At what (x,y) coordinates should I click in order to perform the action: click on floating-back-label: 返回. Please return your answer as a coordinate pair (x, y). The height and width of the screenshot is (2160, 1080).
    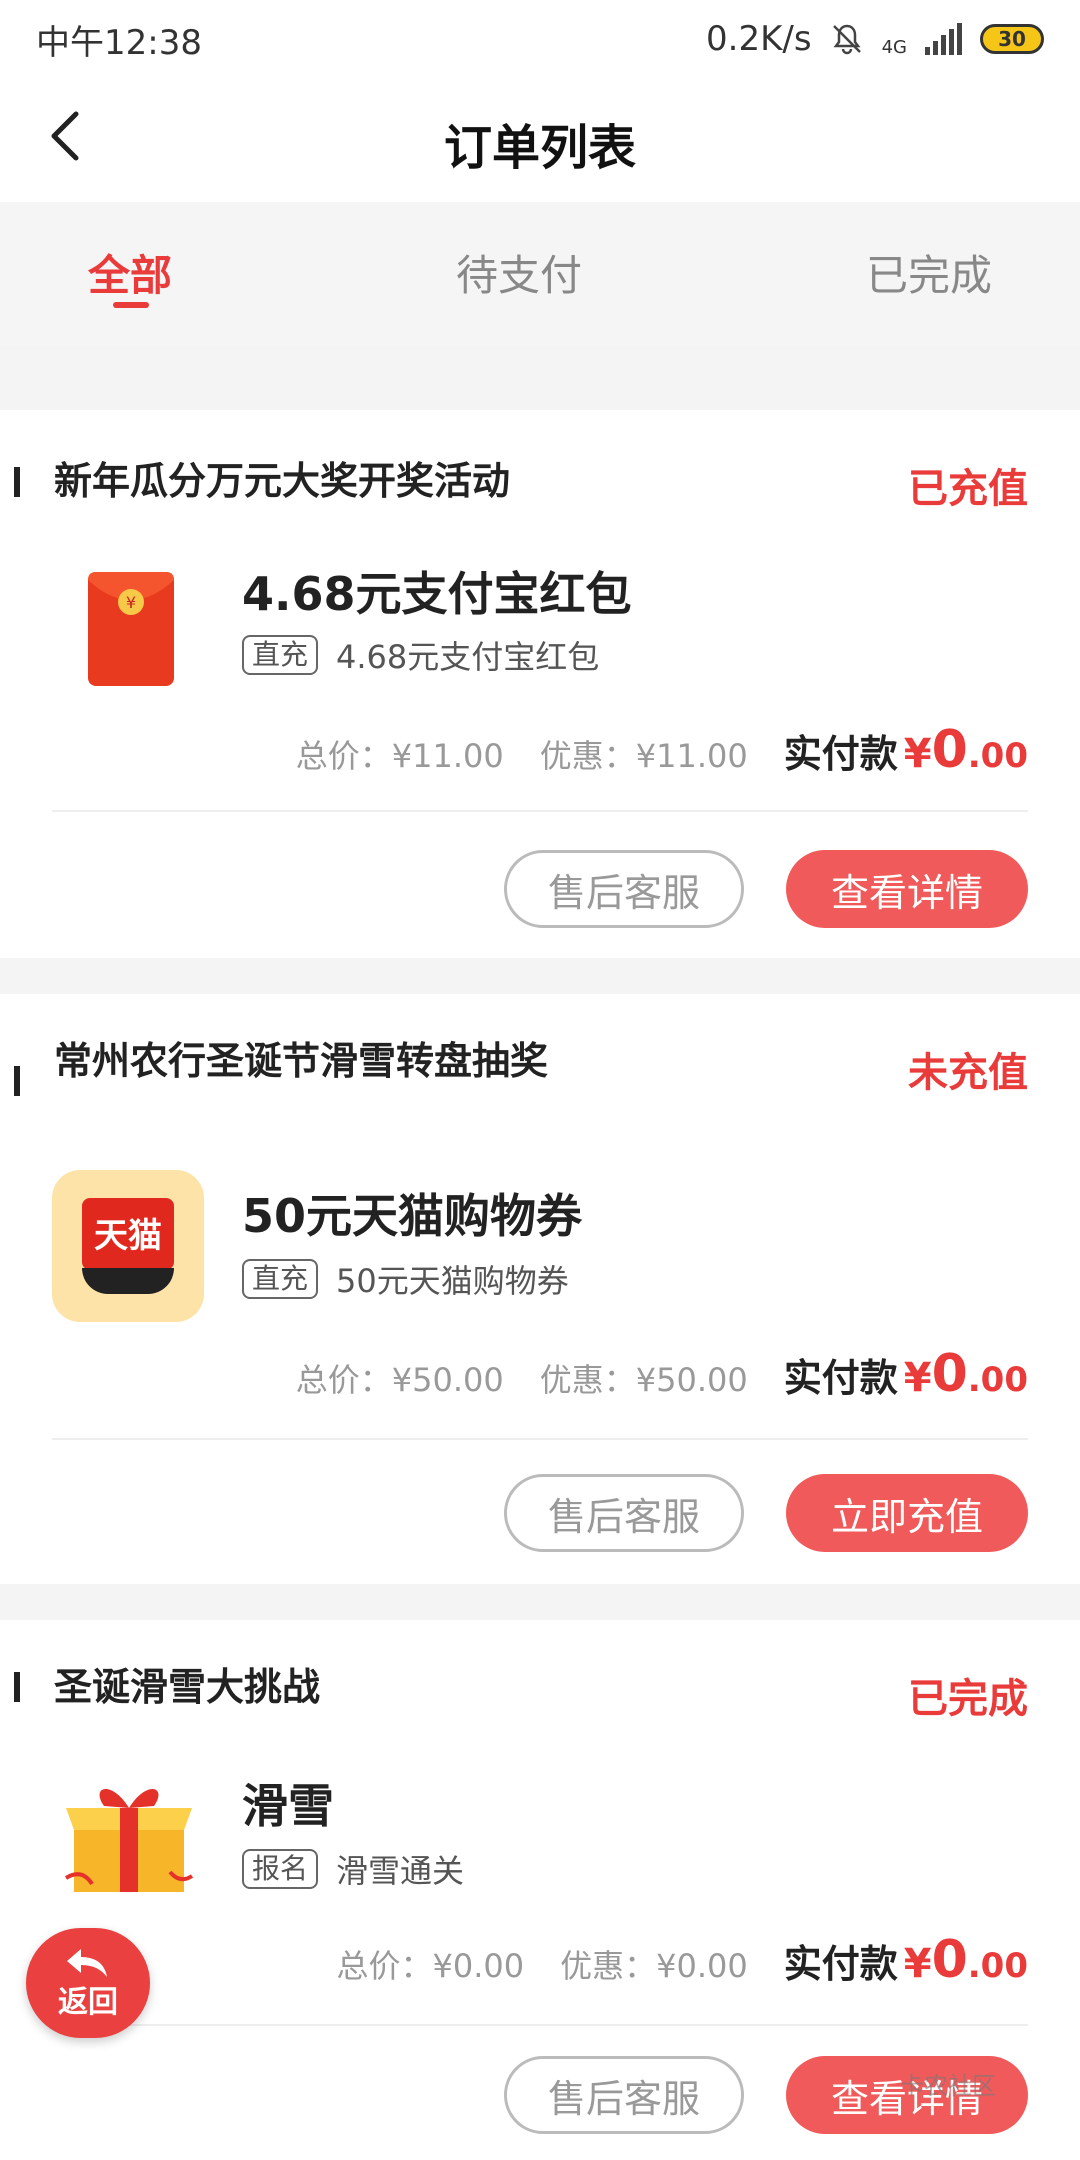
    Looking at the image, I should click on (88, 2002).